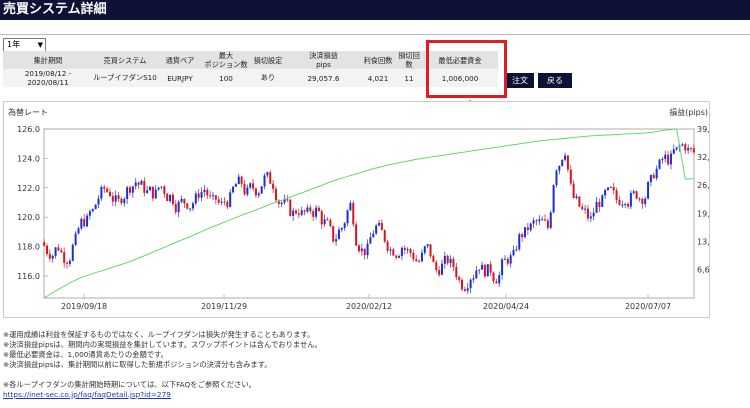 Image resolution: width=750 pixels, height=408 pixels. Describe the element at coordinates (48, 60) in the screenshot. I see `col-header: 集計期間` at that location.